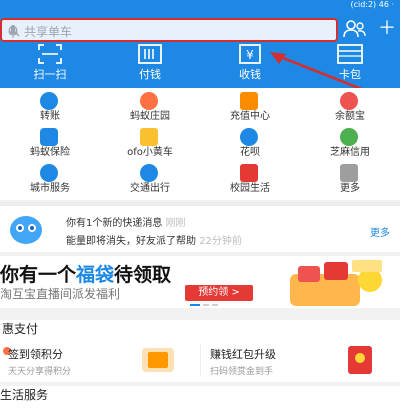 The image size is (400, 414). I want to click on contacts-icon, so click(355, 29).